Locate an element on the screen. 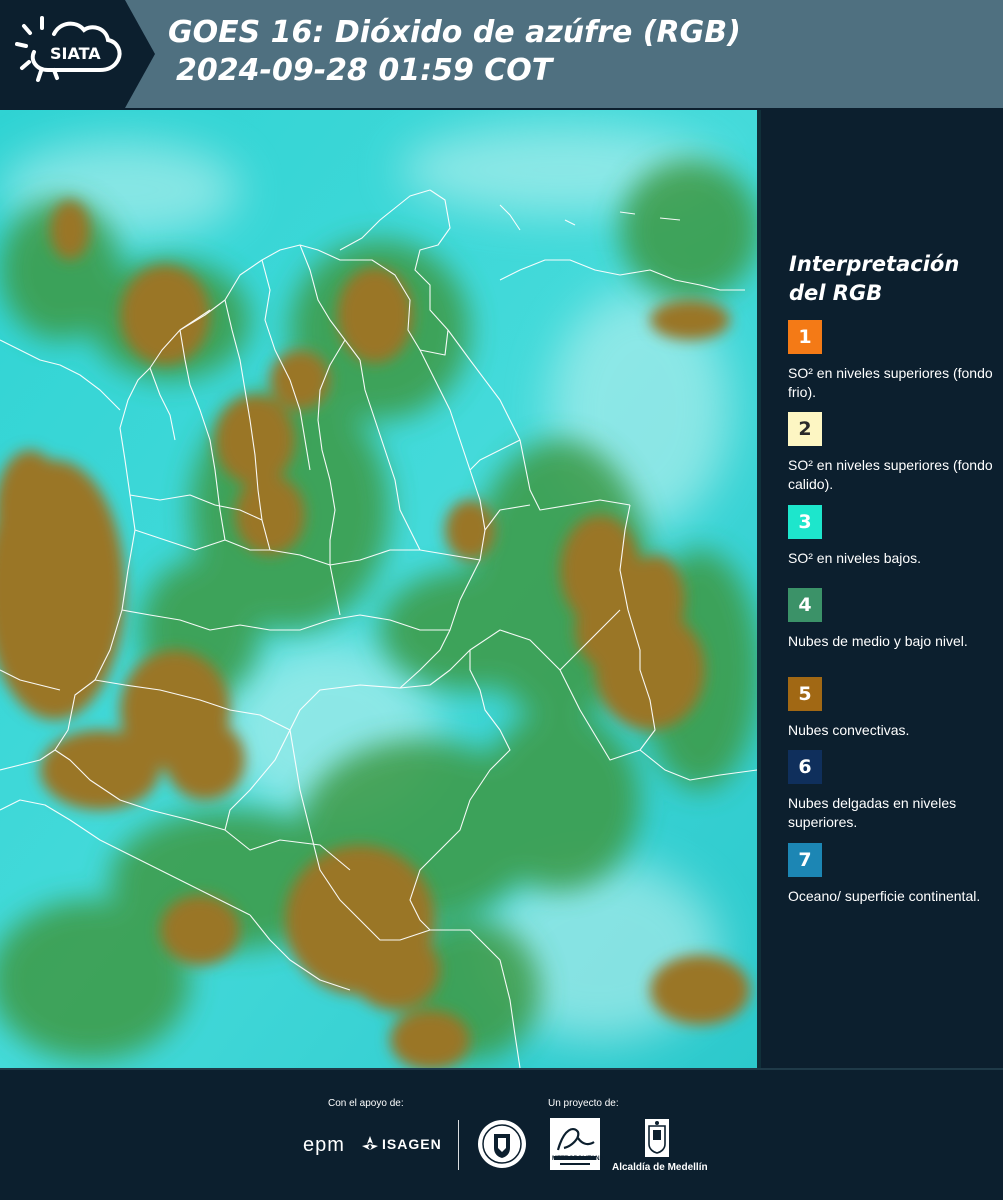 The height and width of the screenshot is (1200, 1003). alcaldia-label: Alcaldía de Medellín is located at coordinates (660, 1167).